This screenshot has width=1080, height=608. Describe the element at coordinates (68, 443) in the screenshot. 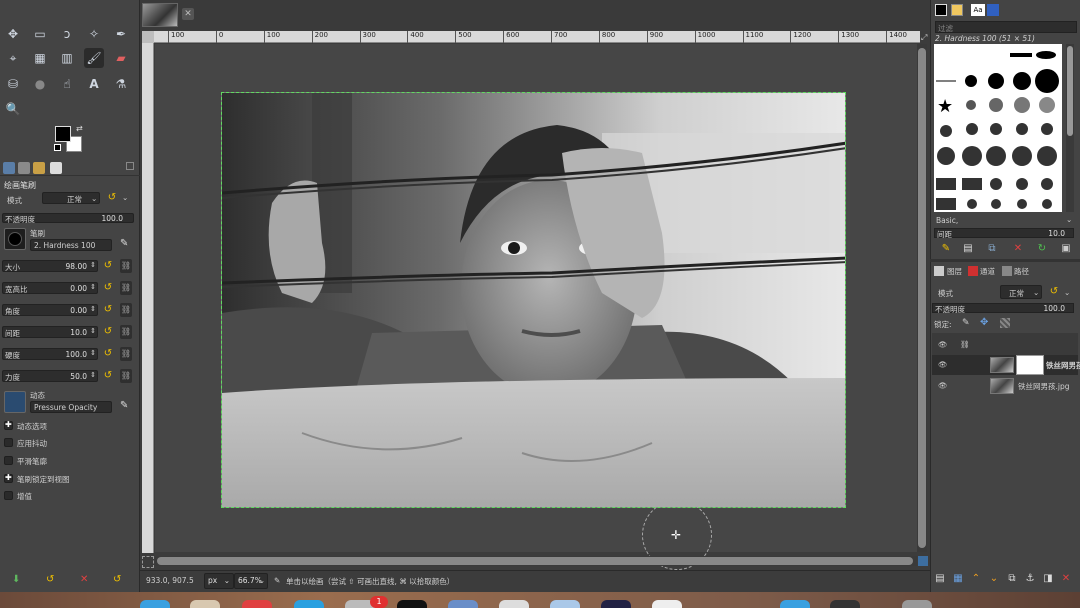

I see `option-row: 应用抖动` at that location.